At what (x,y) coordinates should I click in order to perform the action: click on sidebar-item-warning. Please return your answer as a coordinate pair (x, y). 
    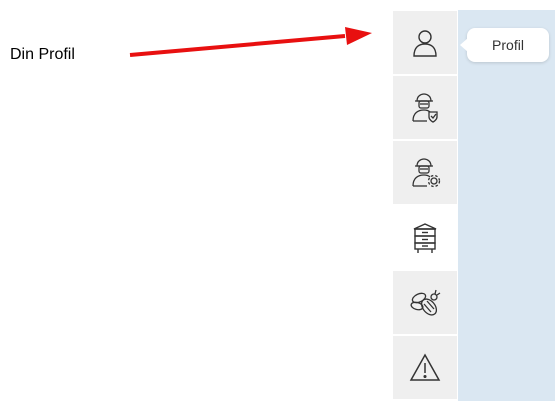
    Looking at the image, I should click on (425, 367).